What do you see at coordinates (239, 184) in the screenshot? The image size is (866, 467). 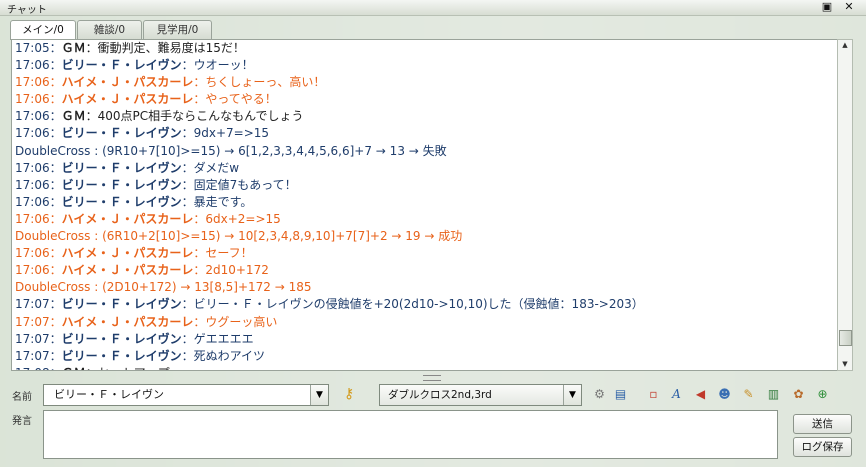 I see `chat-message: ：固定値7もあって！` at bounding box center [239, 184].